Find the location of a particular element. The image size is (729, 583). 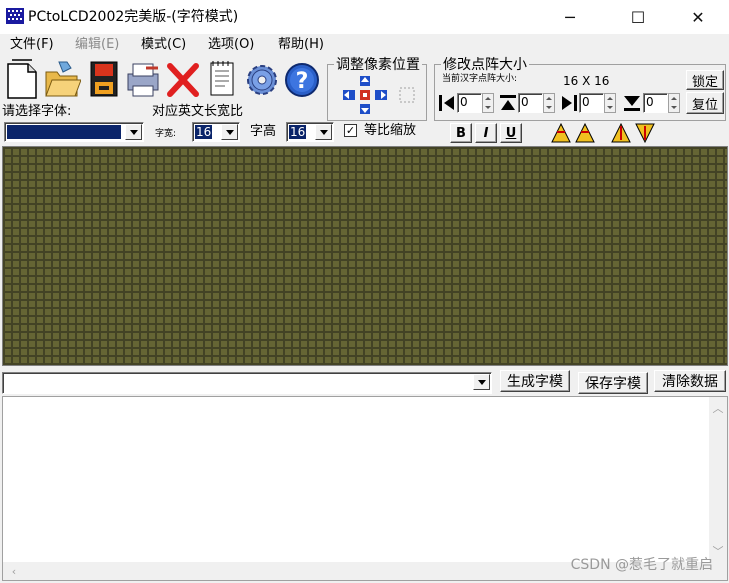

flip-right-icon is located at coordinates (585, 132).